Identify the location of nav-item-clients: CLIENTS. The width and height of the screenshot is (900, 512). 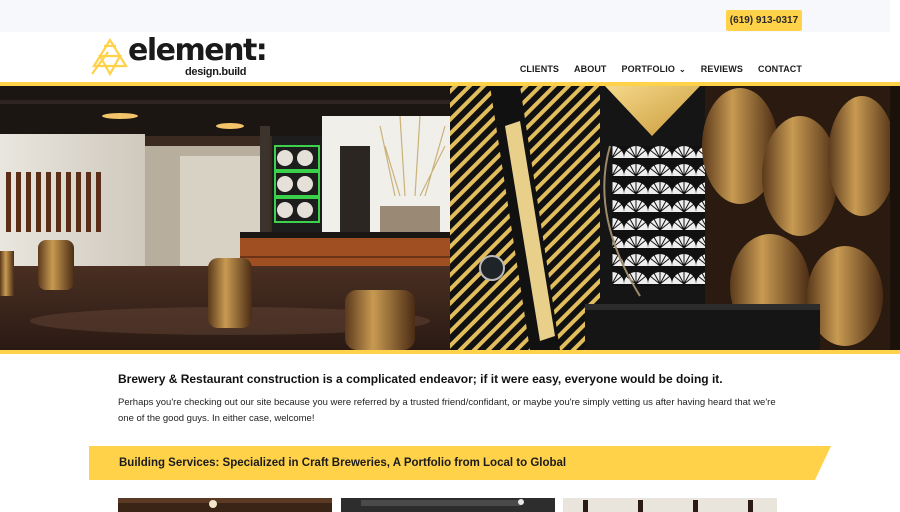
(539, 69).